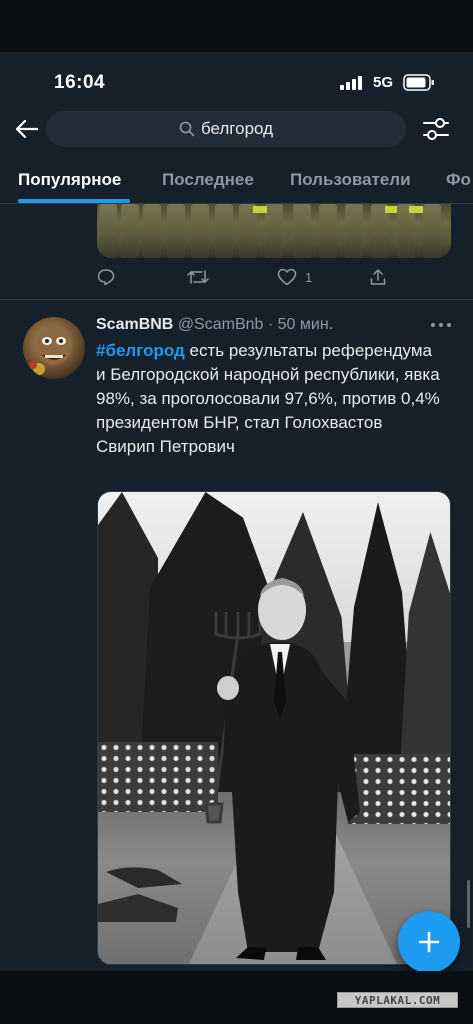 The width and height of the screenshot is (473, 1024). I want to click on hashtag-link: #белгород, so click(140, 350).